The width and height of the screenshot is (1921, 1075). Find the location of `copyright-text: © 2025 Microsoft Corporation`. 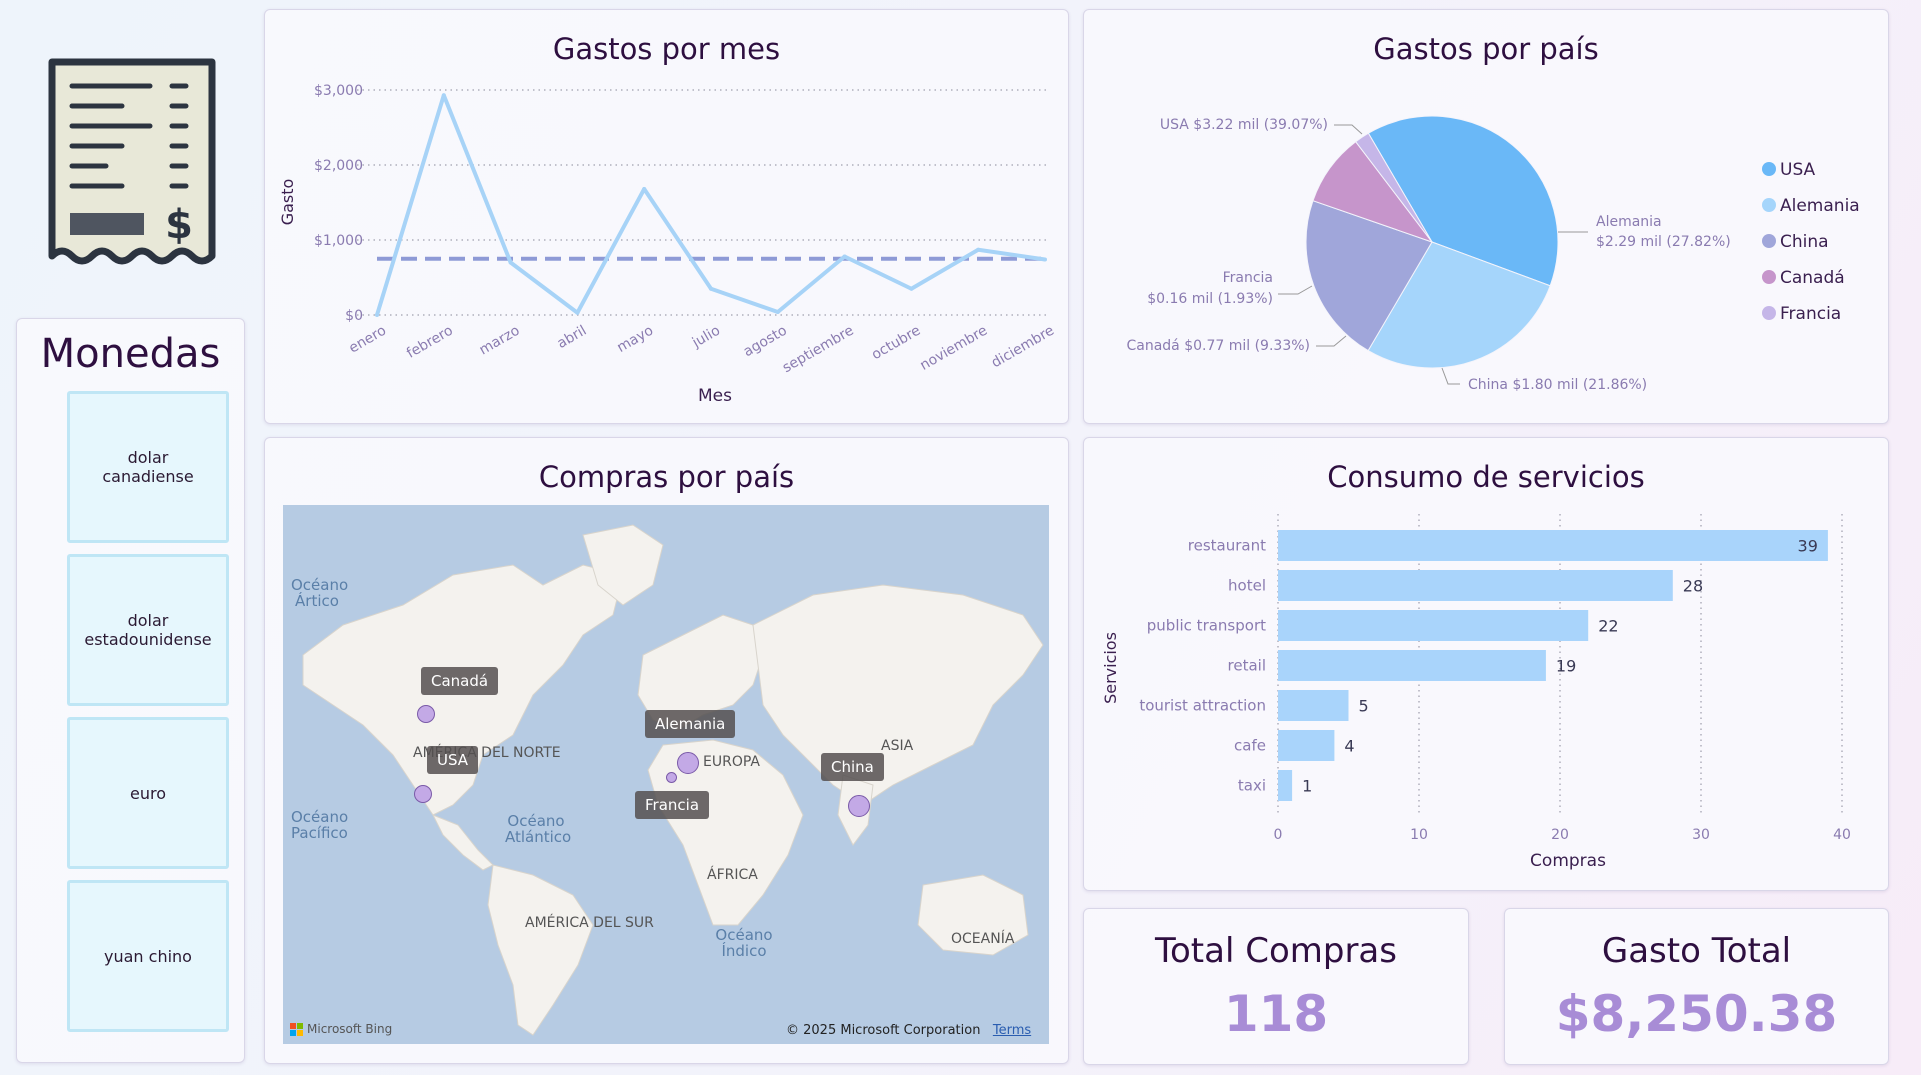

copyright-text: © 2025 Microsoft Corporation is located at coordinates (883, 1030).